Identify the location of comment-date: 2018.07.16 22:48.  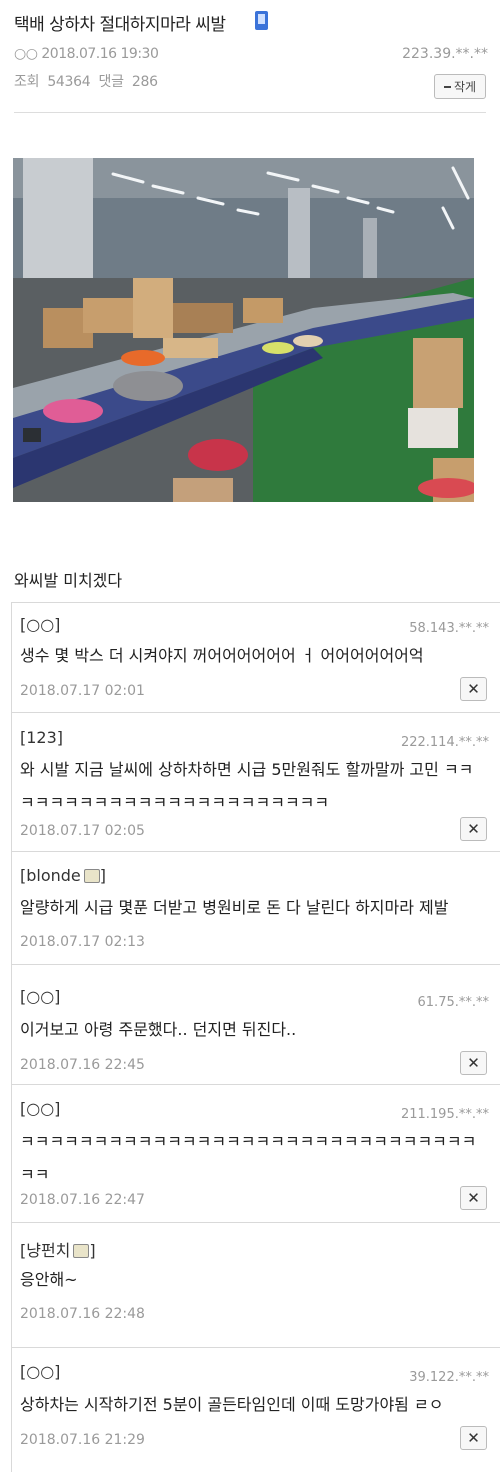
(82, 1314).